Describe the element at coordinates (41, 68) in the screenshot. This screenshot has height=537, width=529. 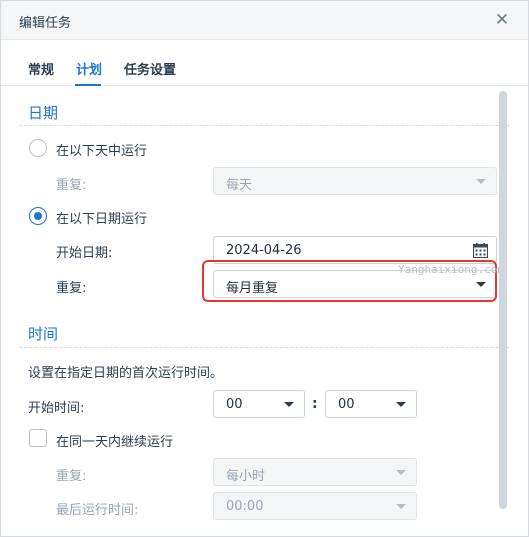
I see `tab-general: 常规` at that location.